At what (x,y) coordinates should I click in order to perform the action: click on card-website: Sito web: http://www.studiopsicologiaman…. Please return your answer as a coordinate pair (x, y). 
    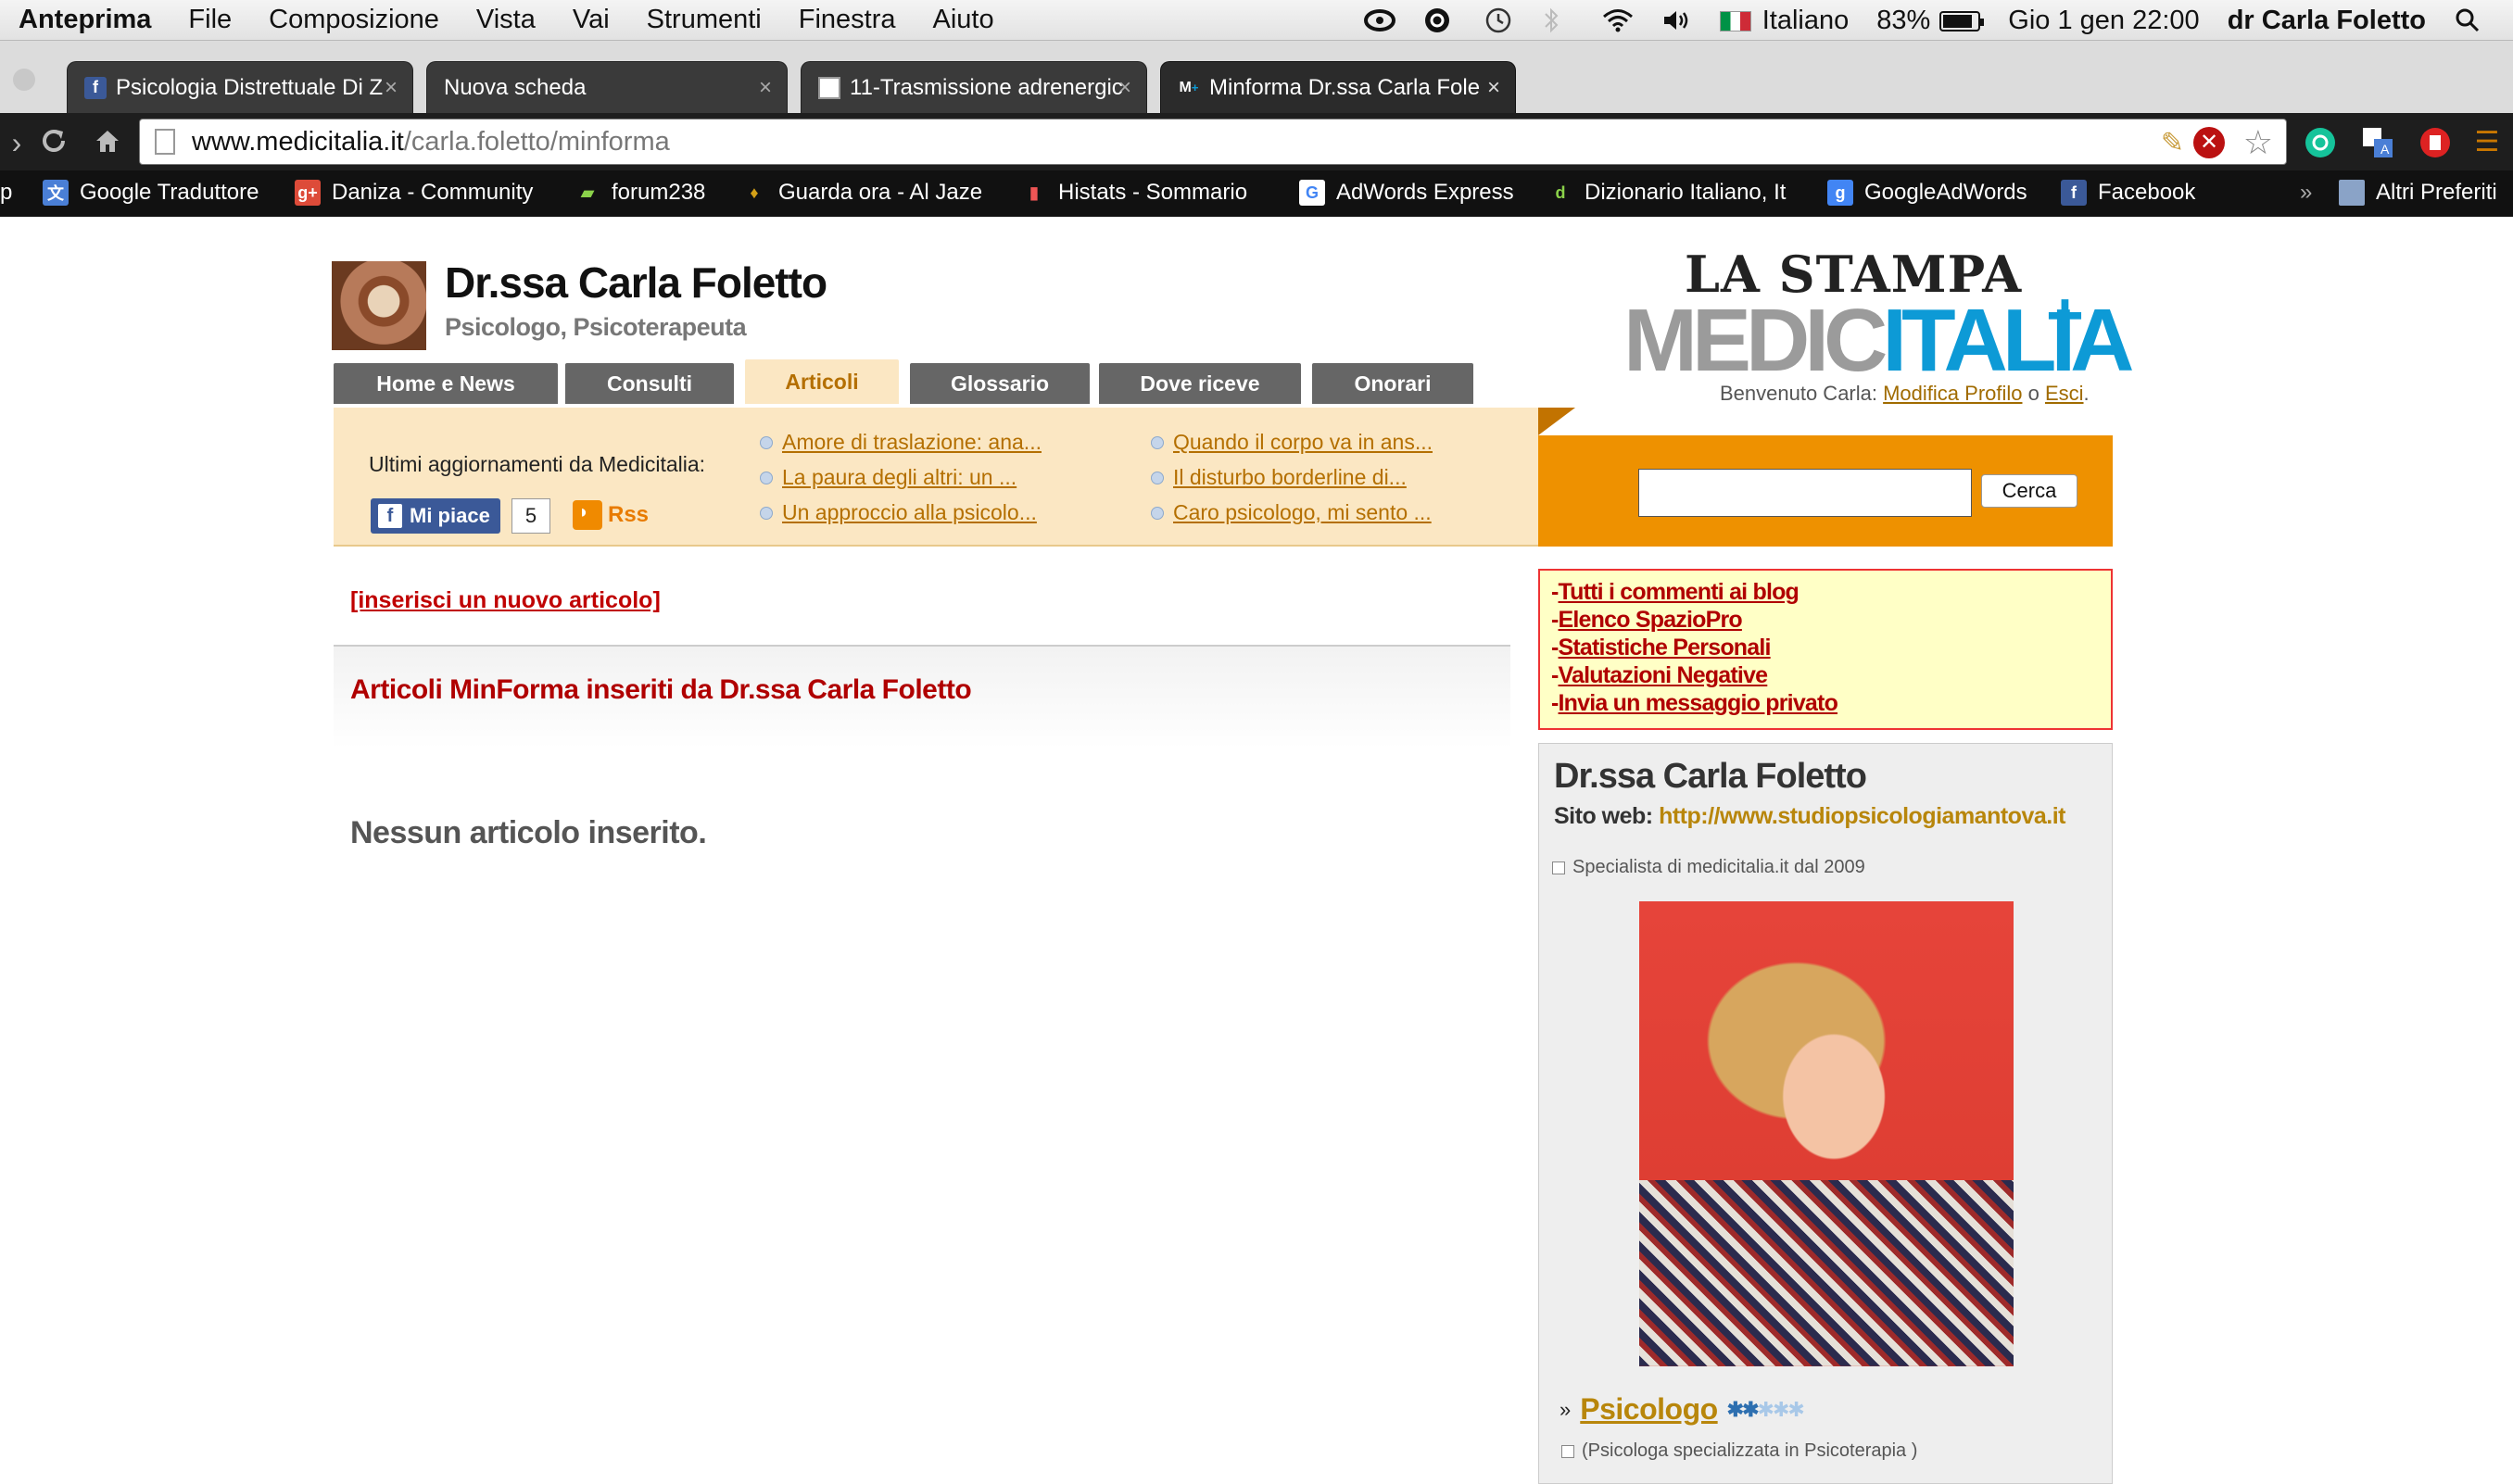
    Looking at the image, I should click on (1809, 816).